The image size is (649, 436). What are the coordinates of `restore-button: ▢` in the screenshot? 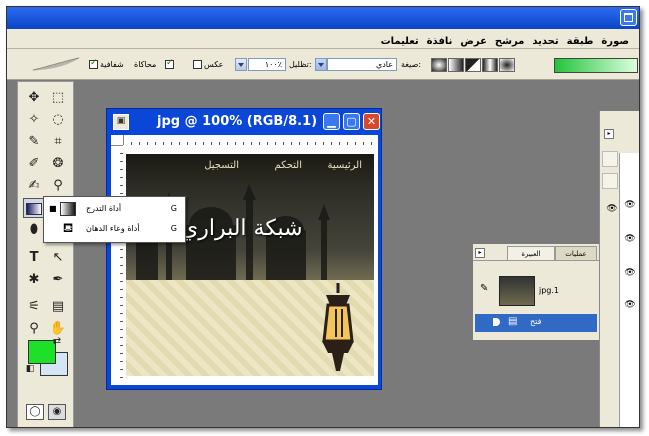 It's located at (351, 121).